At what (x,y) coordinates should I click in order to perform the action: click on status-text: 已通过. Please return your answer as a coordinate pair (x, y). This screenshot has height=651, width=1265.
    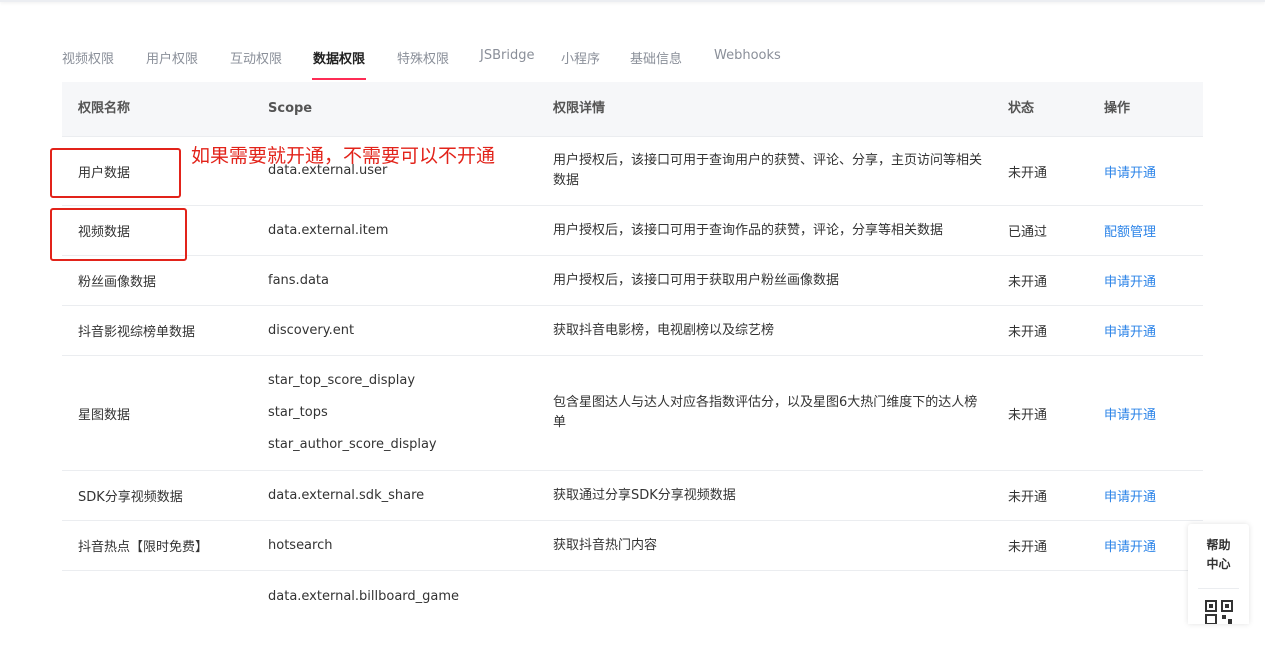
    Looking at the image, I should click on (1028, 232).